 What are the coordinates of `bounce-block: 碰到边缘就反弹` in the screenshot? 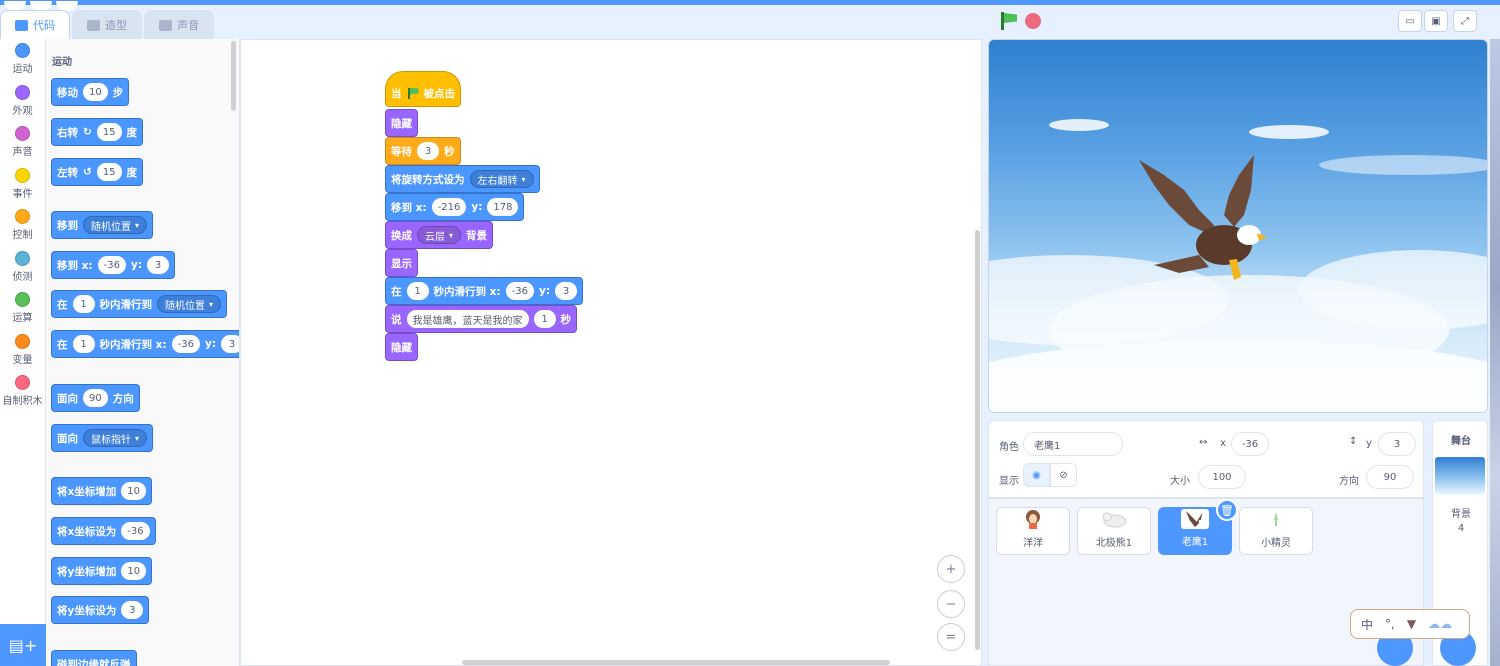 It's located at (94, 658).